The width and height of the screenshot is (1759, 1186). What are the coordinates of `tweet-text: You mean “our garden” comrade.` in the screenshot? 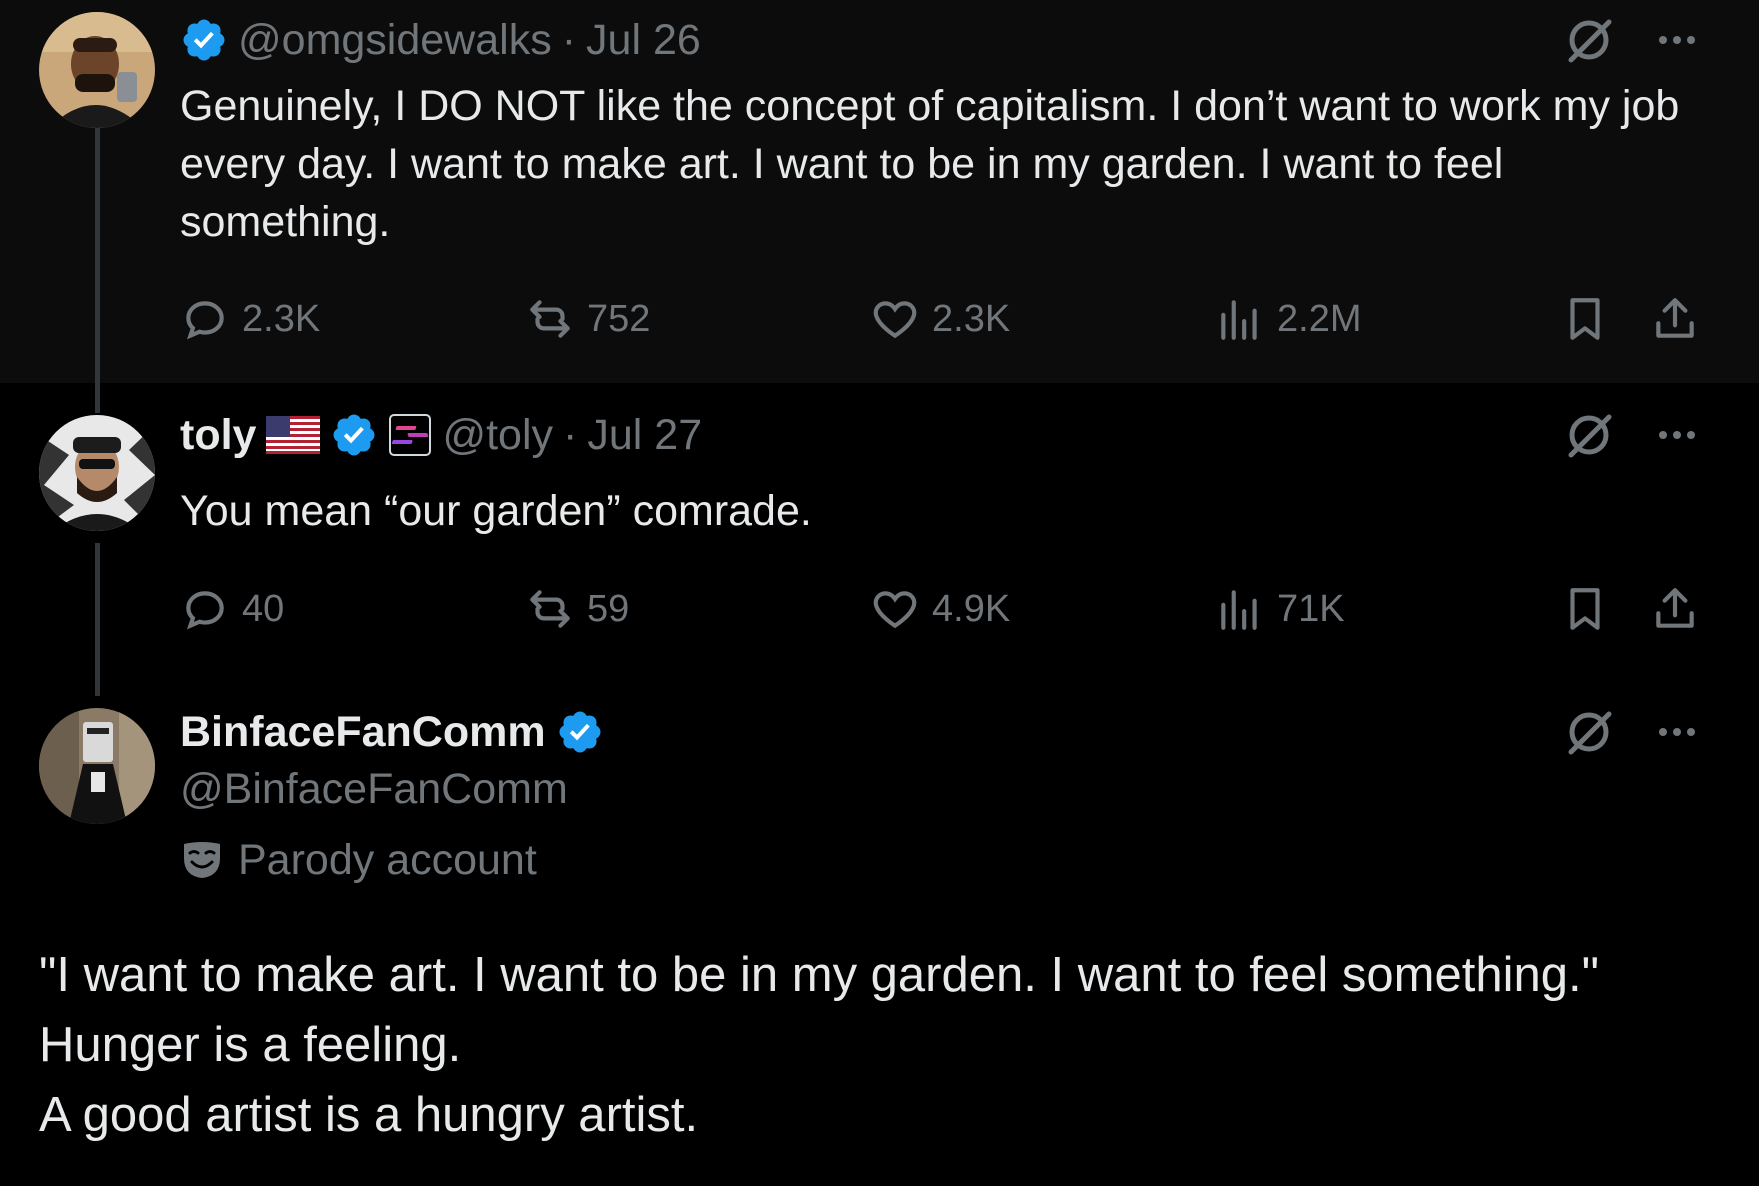 It's located at (496, 511).